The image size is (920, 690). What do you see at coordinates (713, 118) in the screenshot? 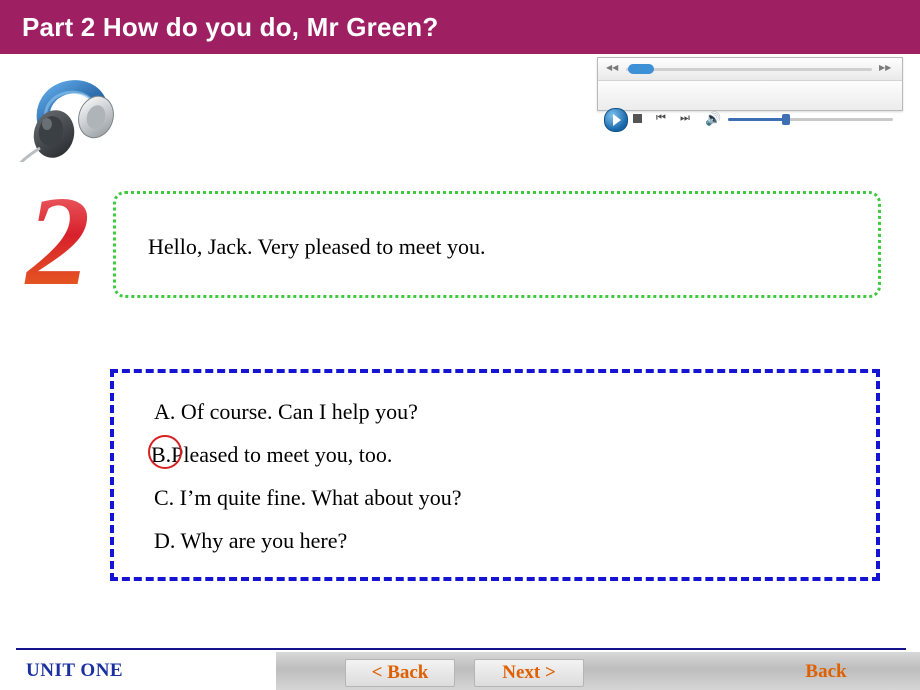
I see `volume-icon: 🔊` at bounding box center [713, 118].